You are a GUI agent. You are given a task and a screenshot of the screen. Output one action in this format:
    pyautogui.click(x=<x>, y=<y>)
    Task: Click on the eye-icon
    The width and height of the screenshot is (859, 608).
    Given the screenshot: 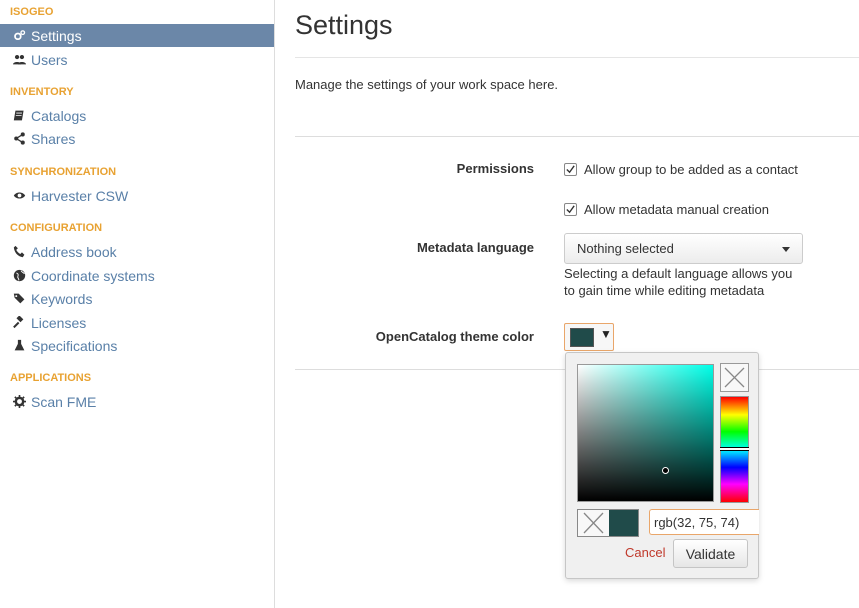 What is the action you would take?
    pyautogui.click(x=19, y=196)
    